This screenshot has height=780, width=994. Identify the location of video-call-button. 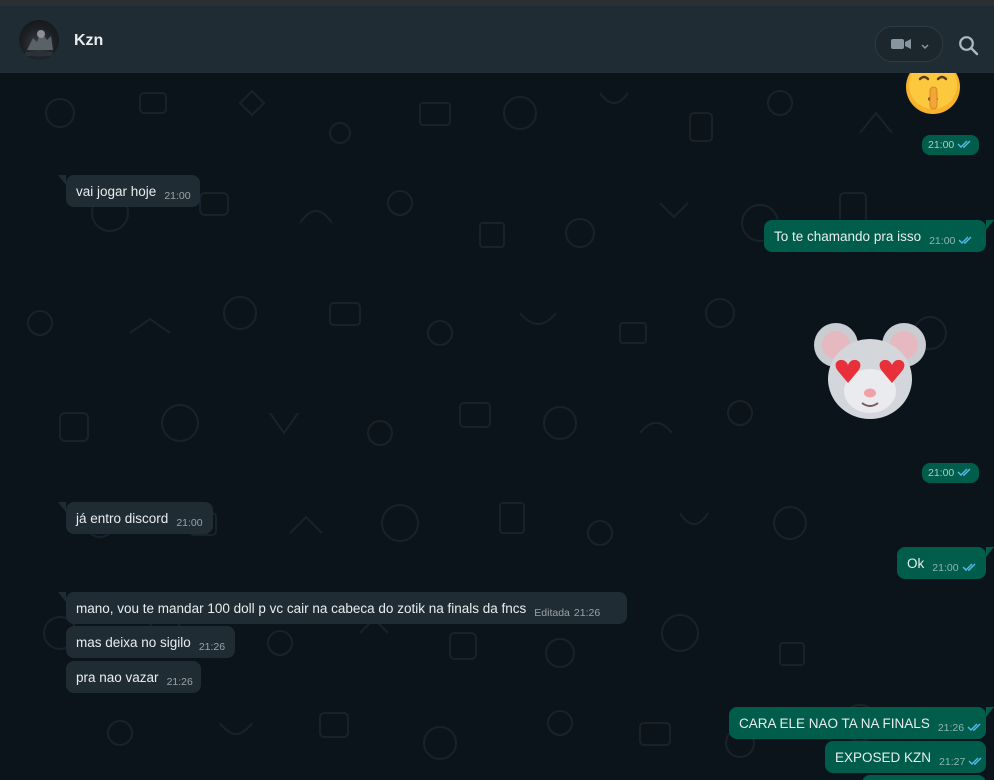
(909, 44).